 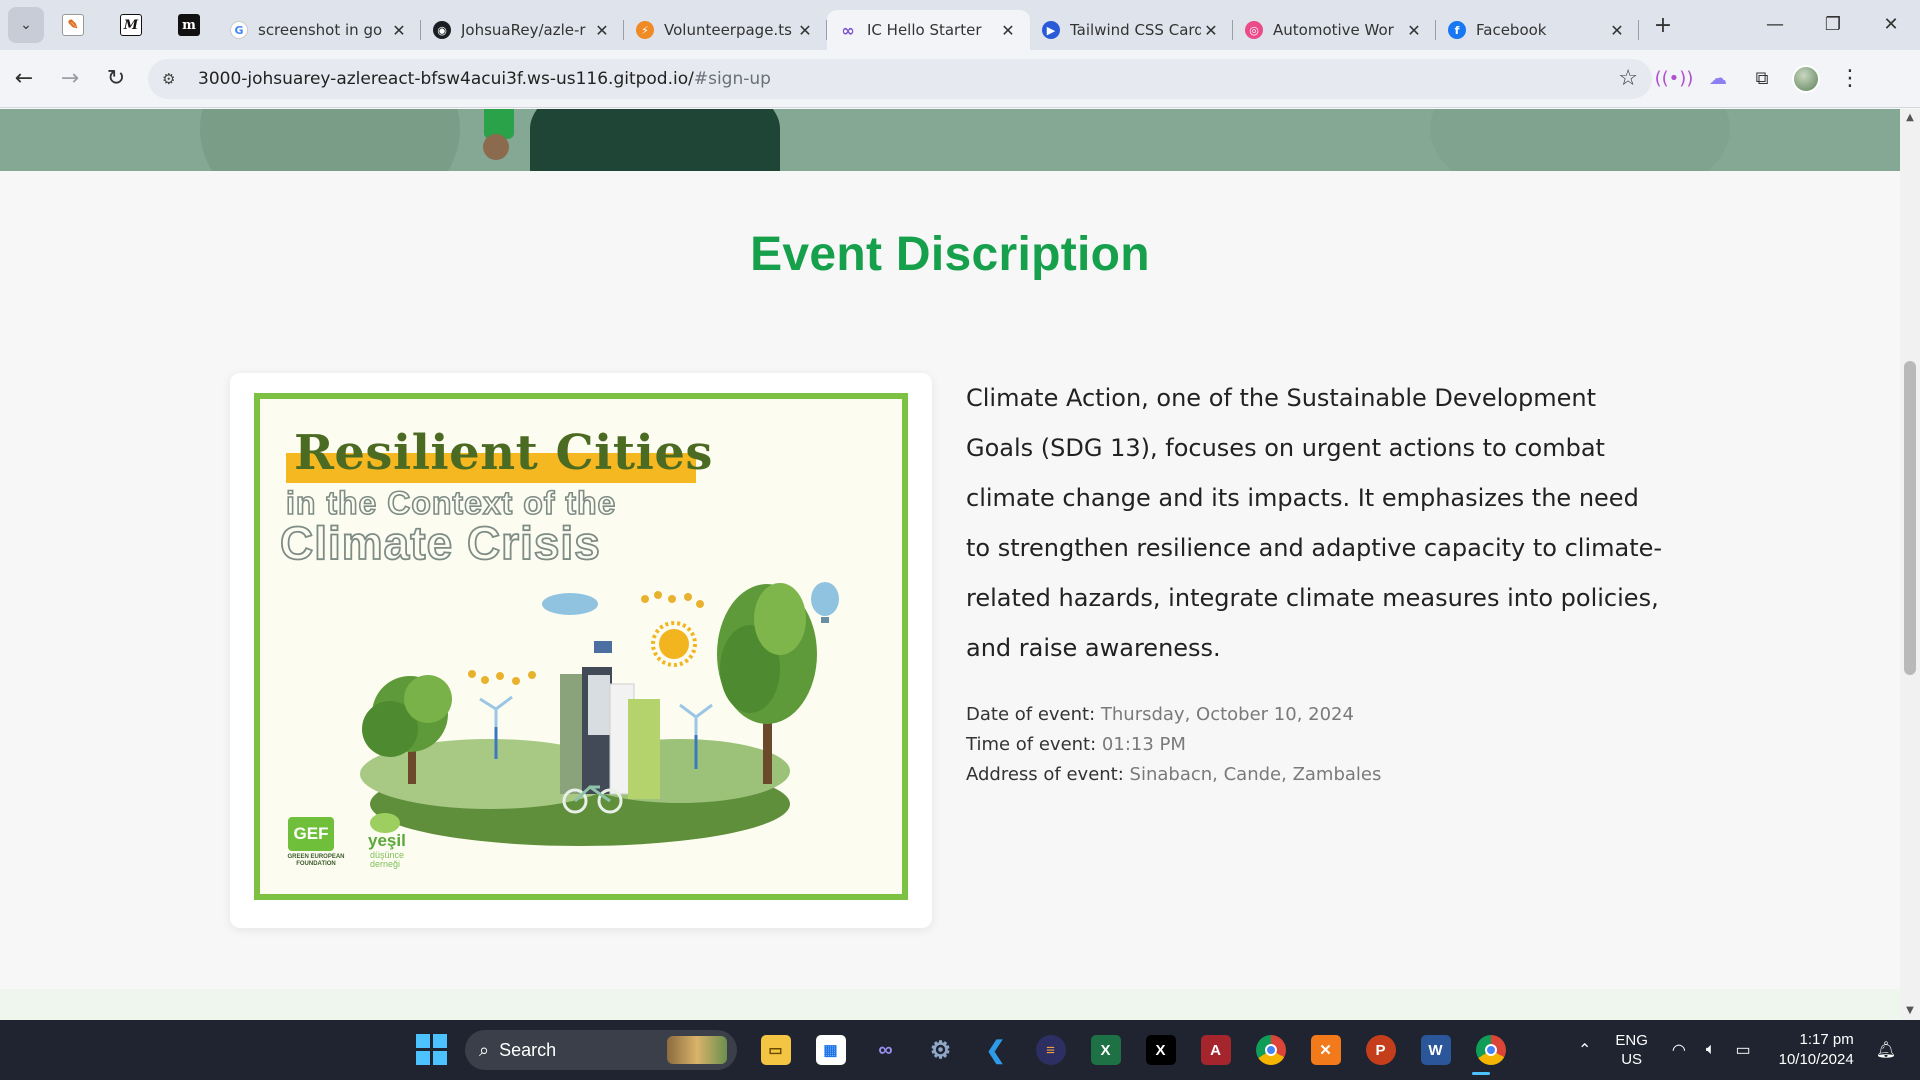 I want to click on access-icon: A, so click(x=1215, y=1050).